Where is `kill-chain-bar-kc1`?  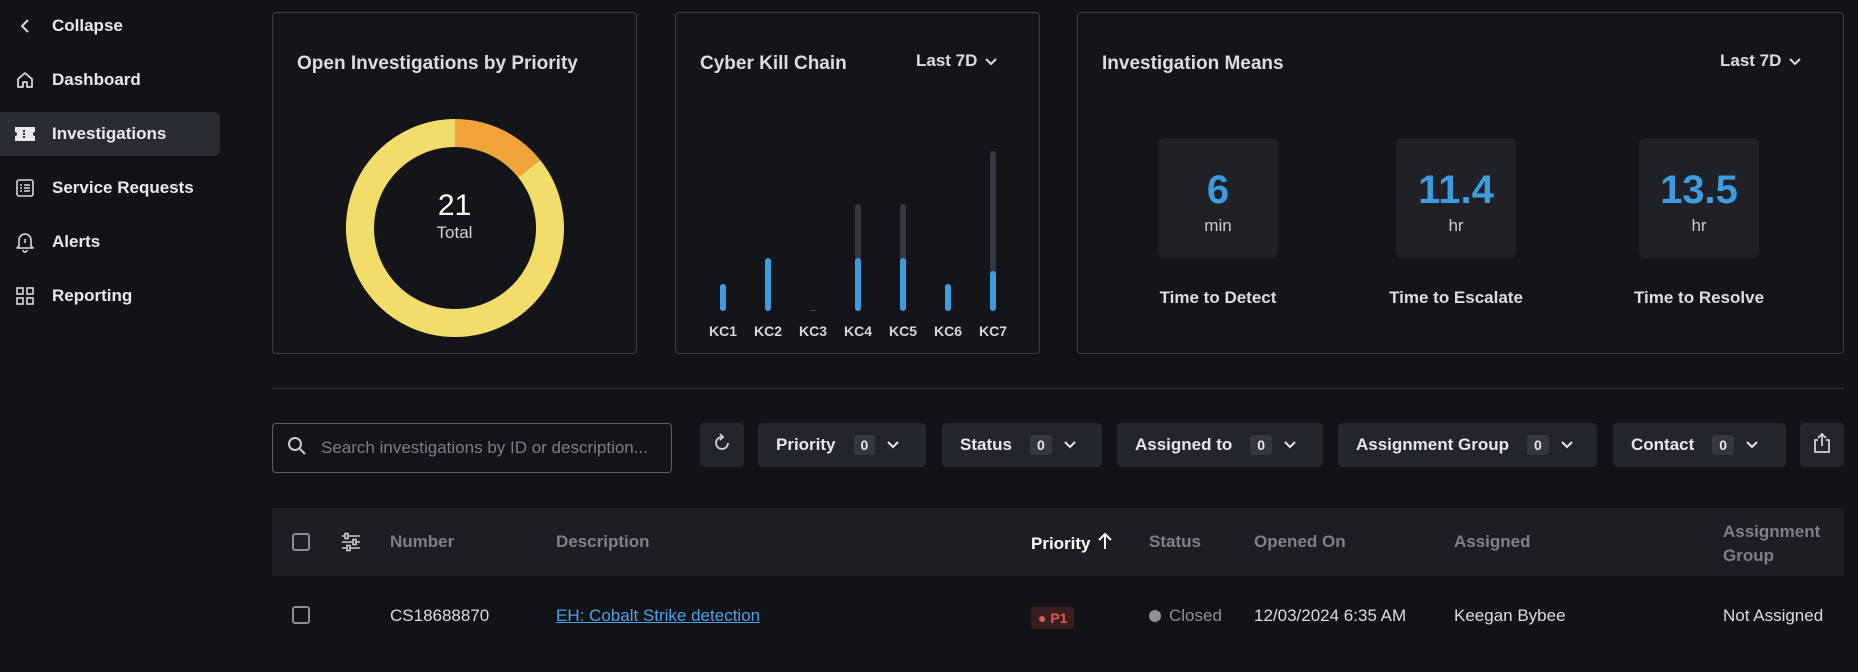 kill-chain-bar-kc1 is located at coordinates (723, 297).